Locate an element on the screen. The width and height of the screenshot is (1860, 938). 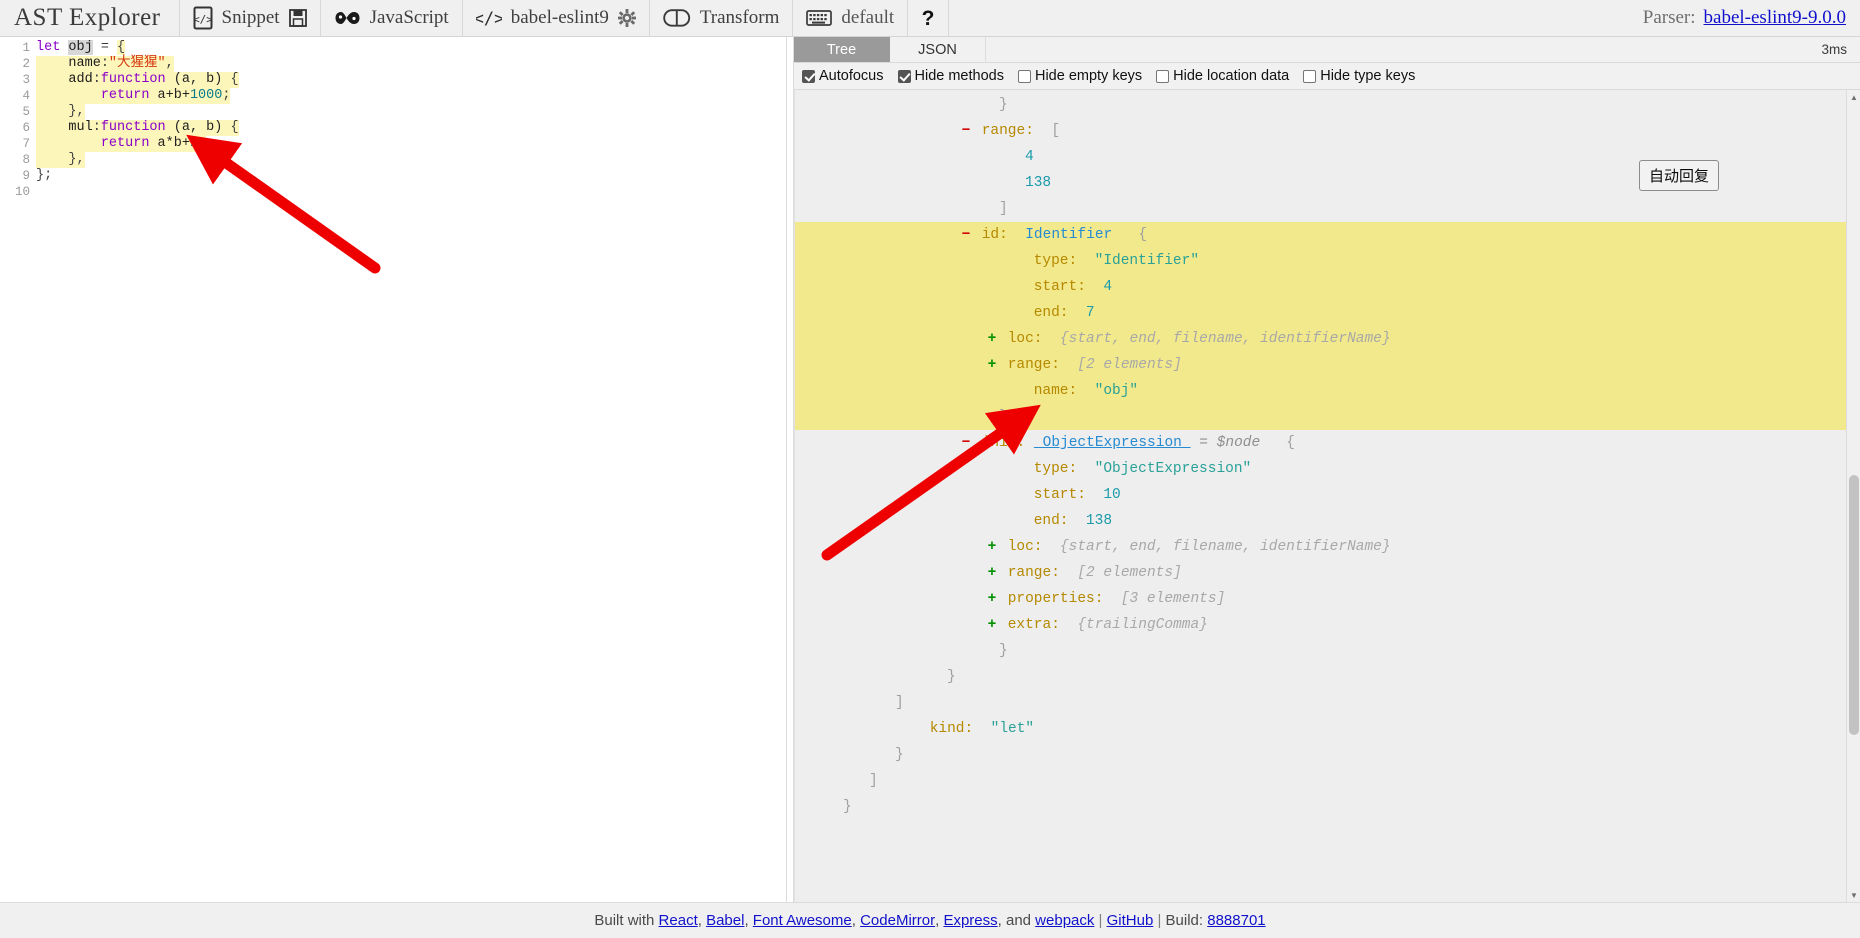
editor-line: 10 is located at coordinates (393, 192).